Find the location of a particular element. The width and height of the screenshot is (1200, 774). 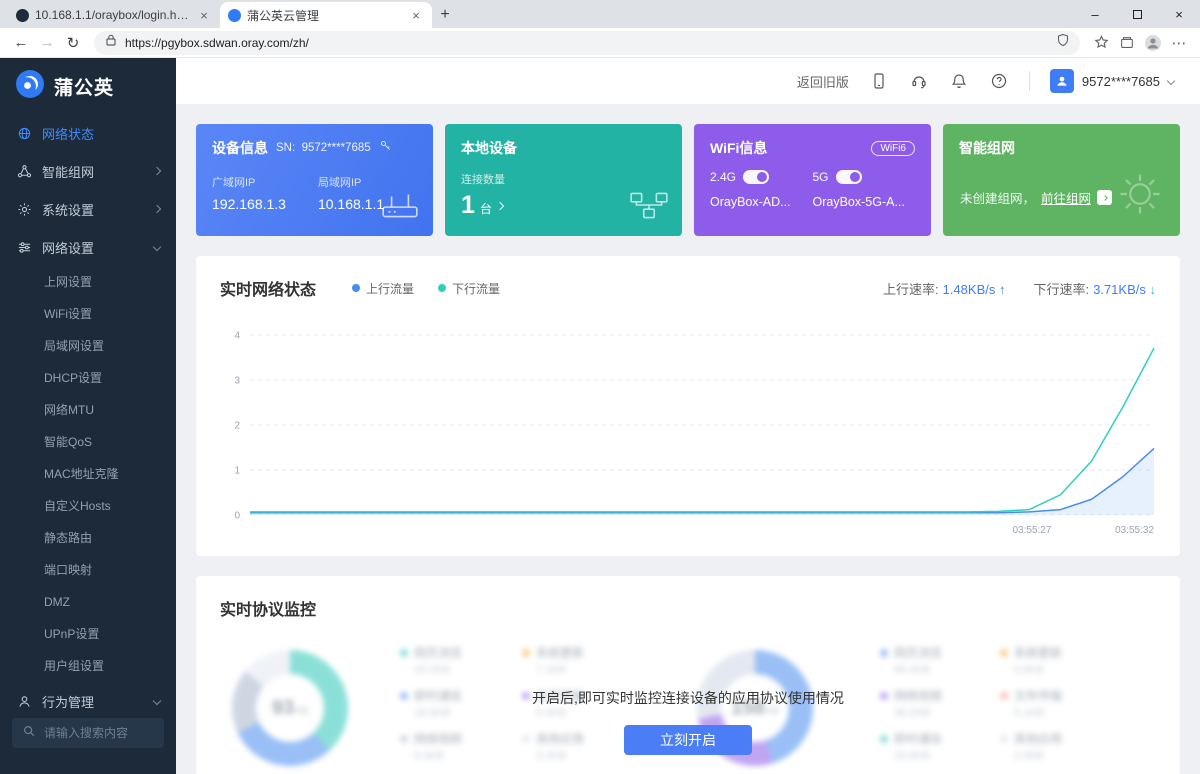

down-arrow-icon: ↓ is located at coordinates (1153, 289).